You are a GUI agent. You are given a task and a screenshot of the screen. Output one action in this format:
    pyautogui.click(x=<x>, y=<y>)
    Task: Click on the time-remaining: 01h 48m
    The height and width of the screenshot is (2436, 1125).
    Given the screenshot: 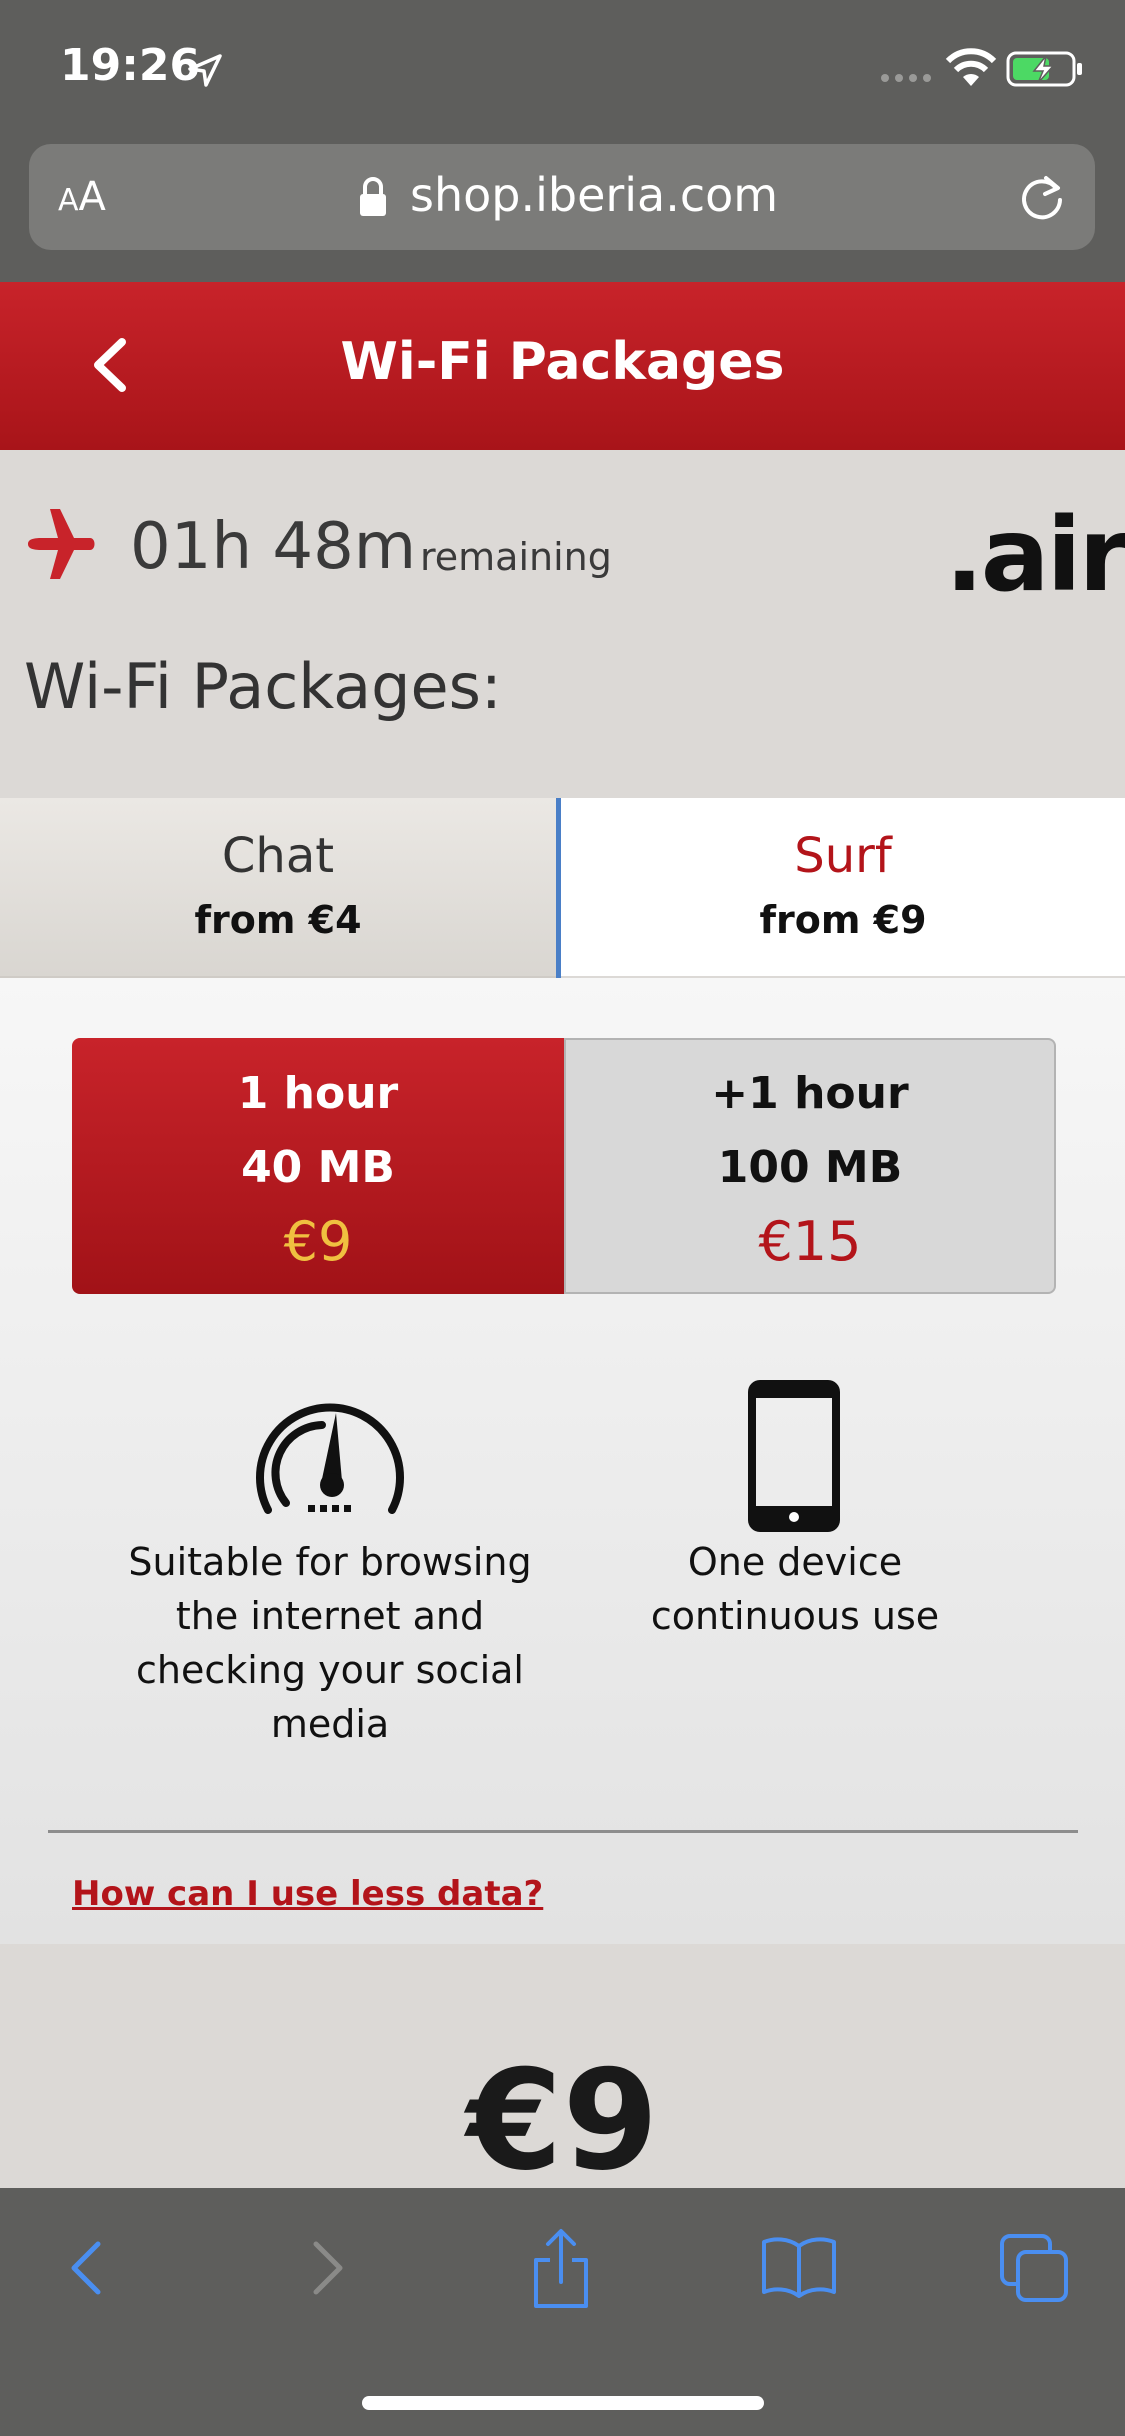 What is the action you would take?
    pyautogui.click(x=273, y=547)
    